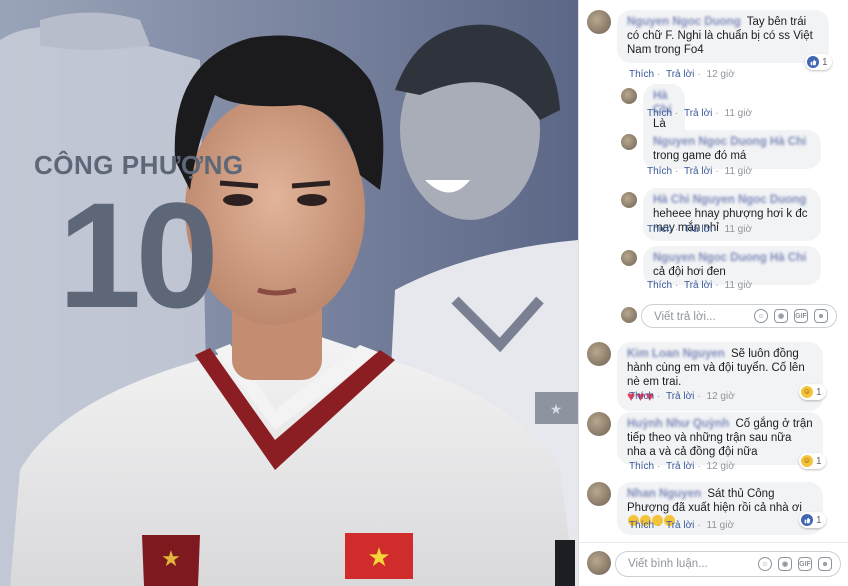 Image resolution: width=848 pixels, height=586 pixels. I want to click on comment-text: trong game đó má, so click(700, 156).